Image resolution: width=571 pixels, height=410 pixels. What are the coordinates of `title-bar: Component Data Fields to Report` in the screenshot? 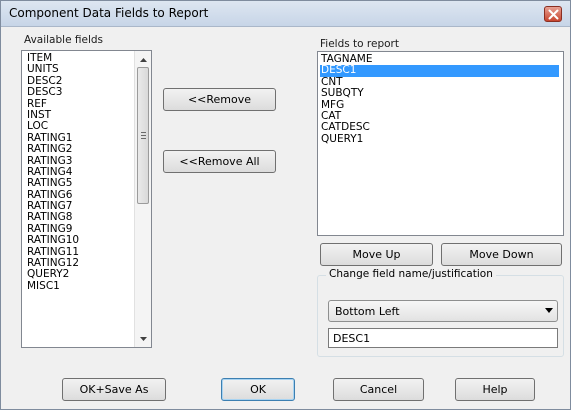 It's located at (285, 14).